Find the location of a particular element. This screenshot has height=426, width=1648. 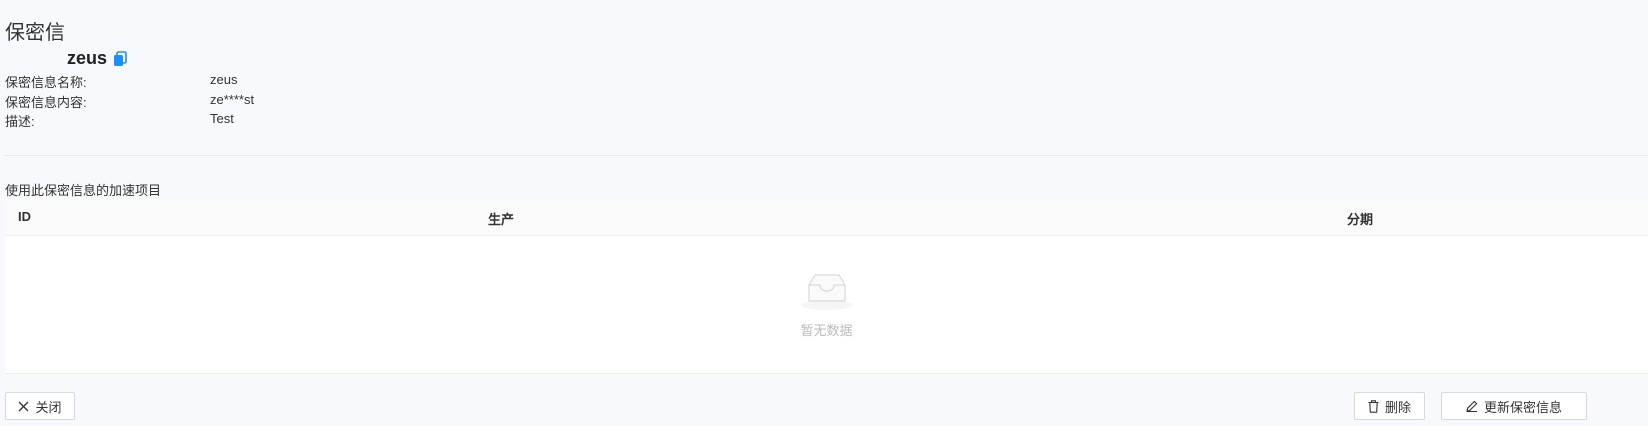

close-button-label: 关闭 is located at coordinates (48, 407).